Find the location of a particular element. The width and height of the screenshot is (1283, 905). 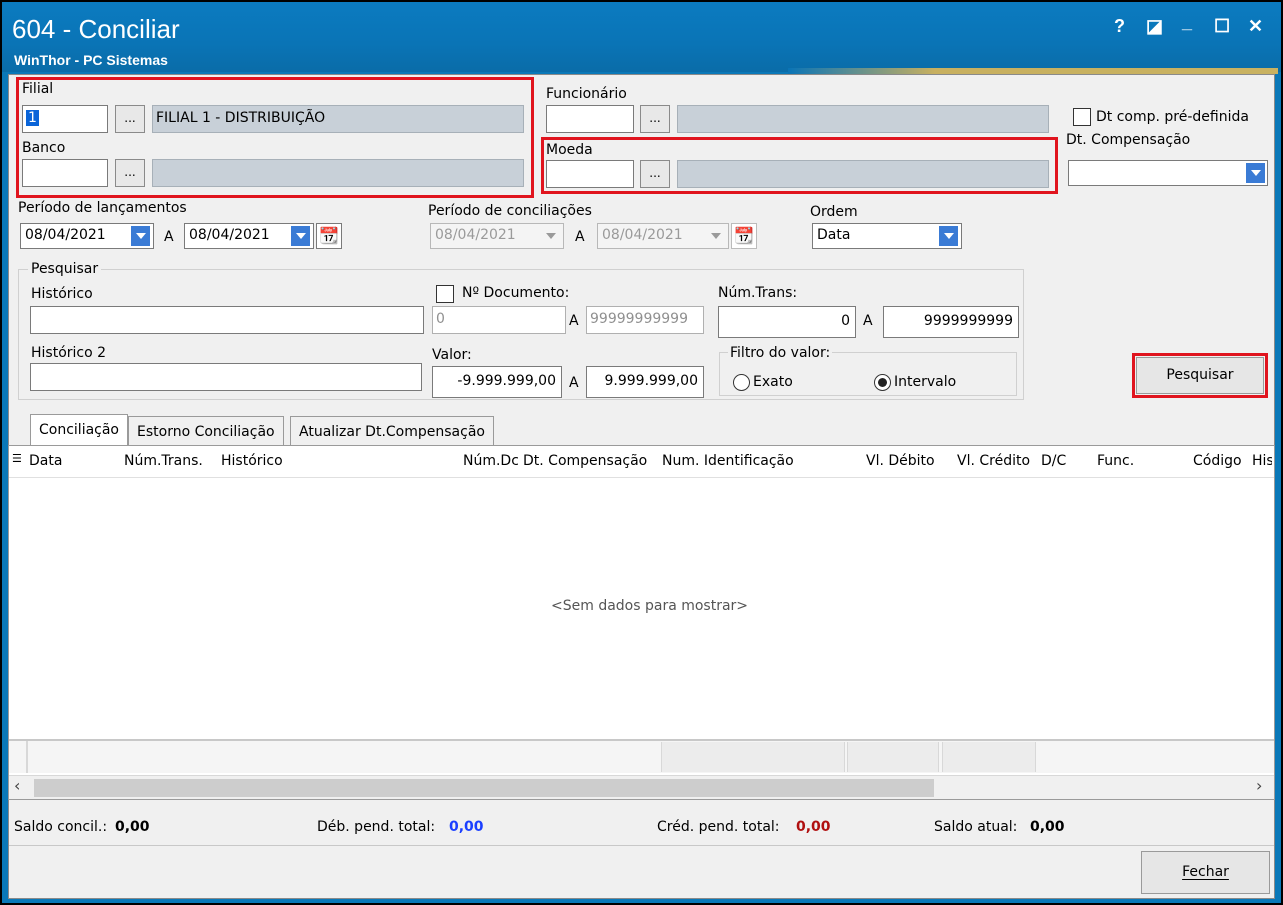

grid-summary-row is located at coordinates (641, 756).